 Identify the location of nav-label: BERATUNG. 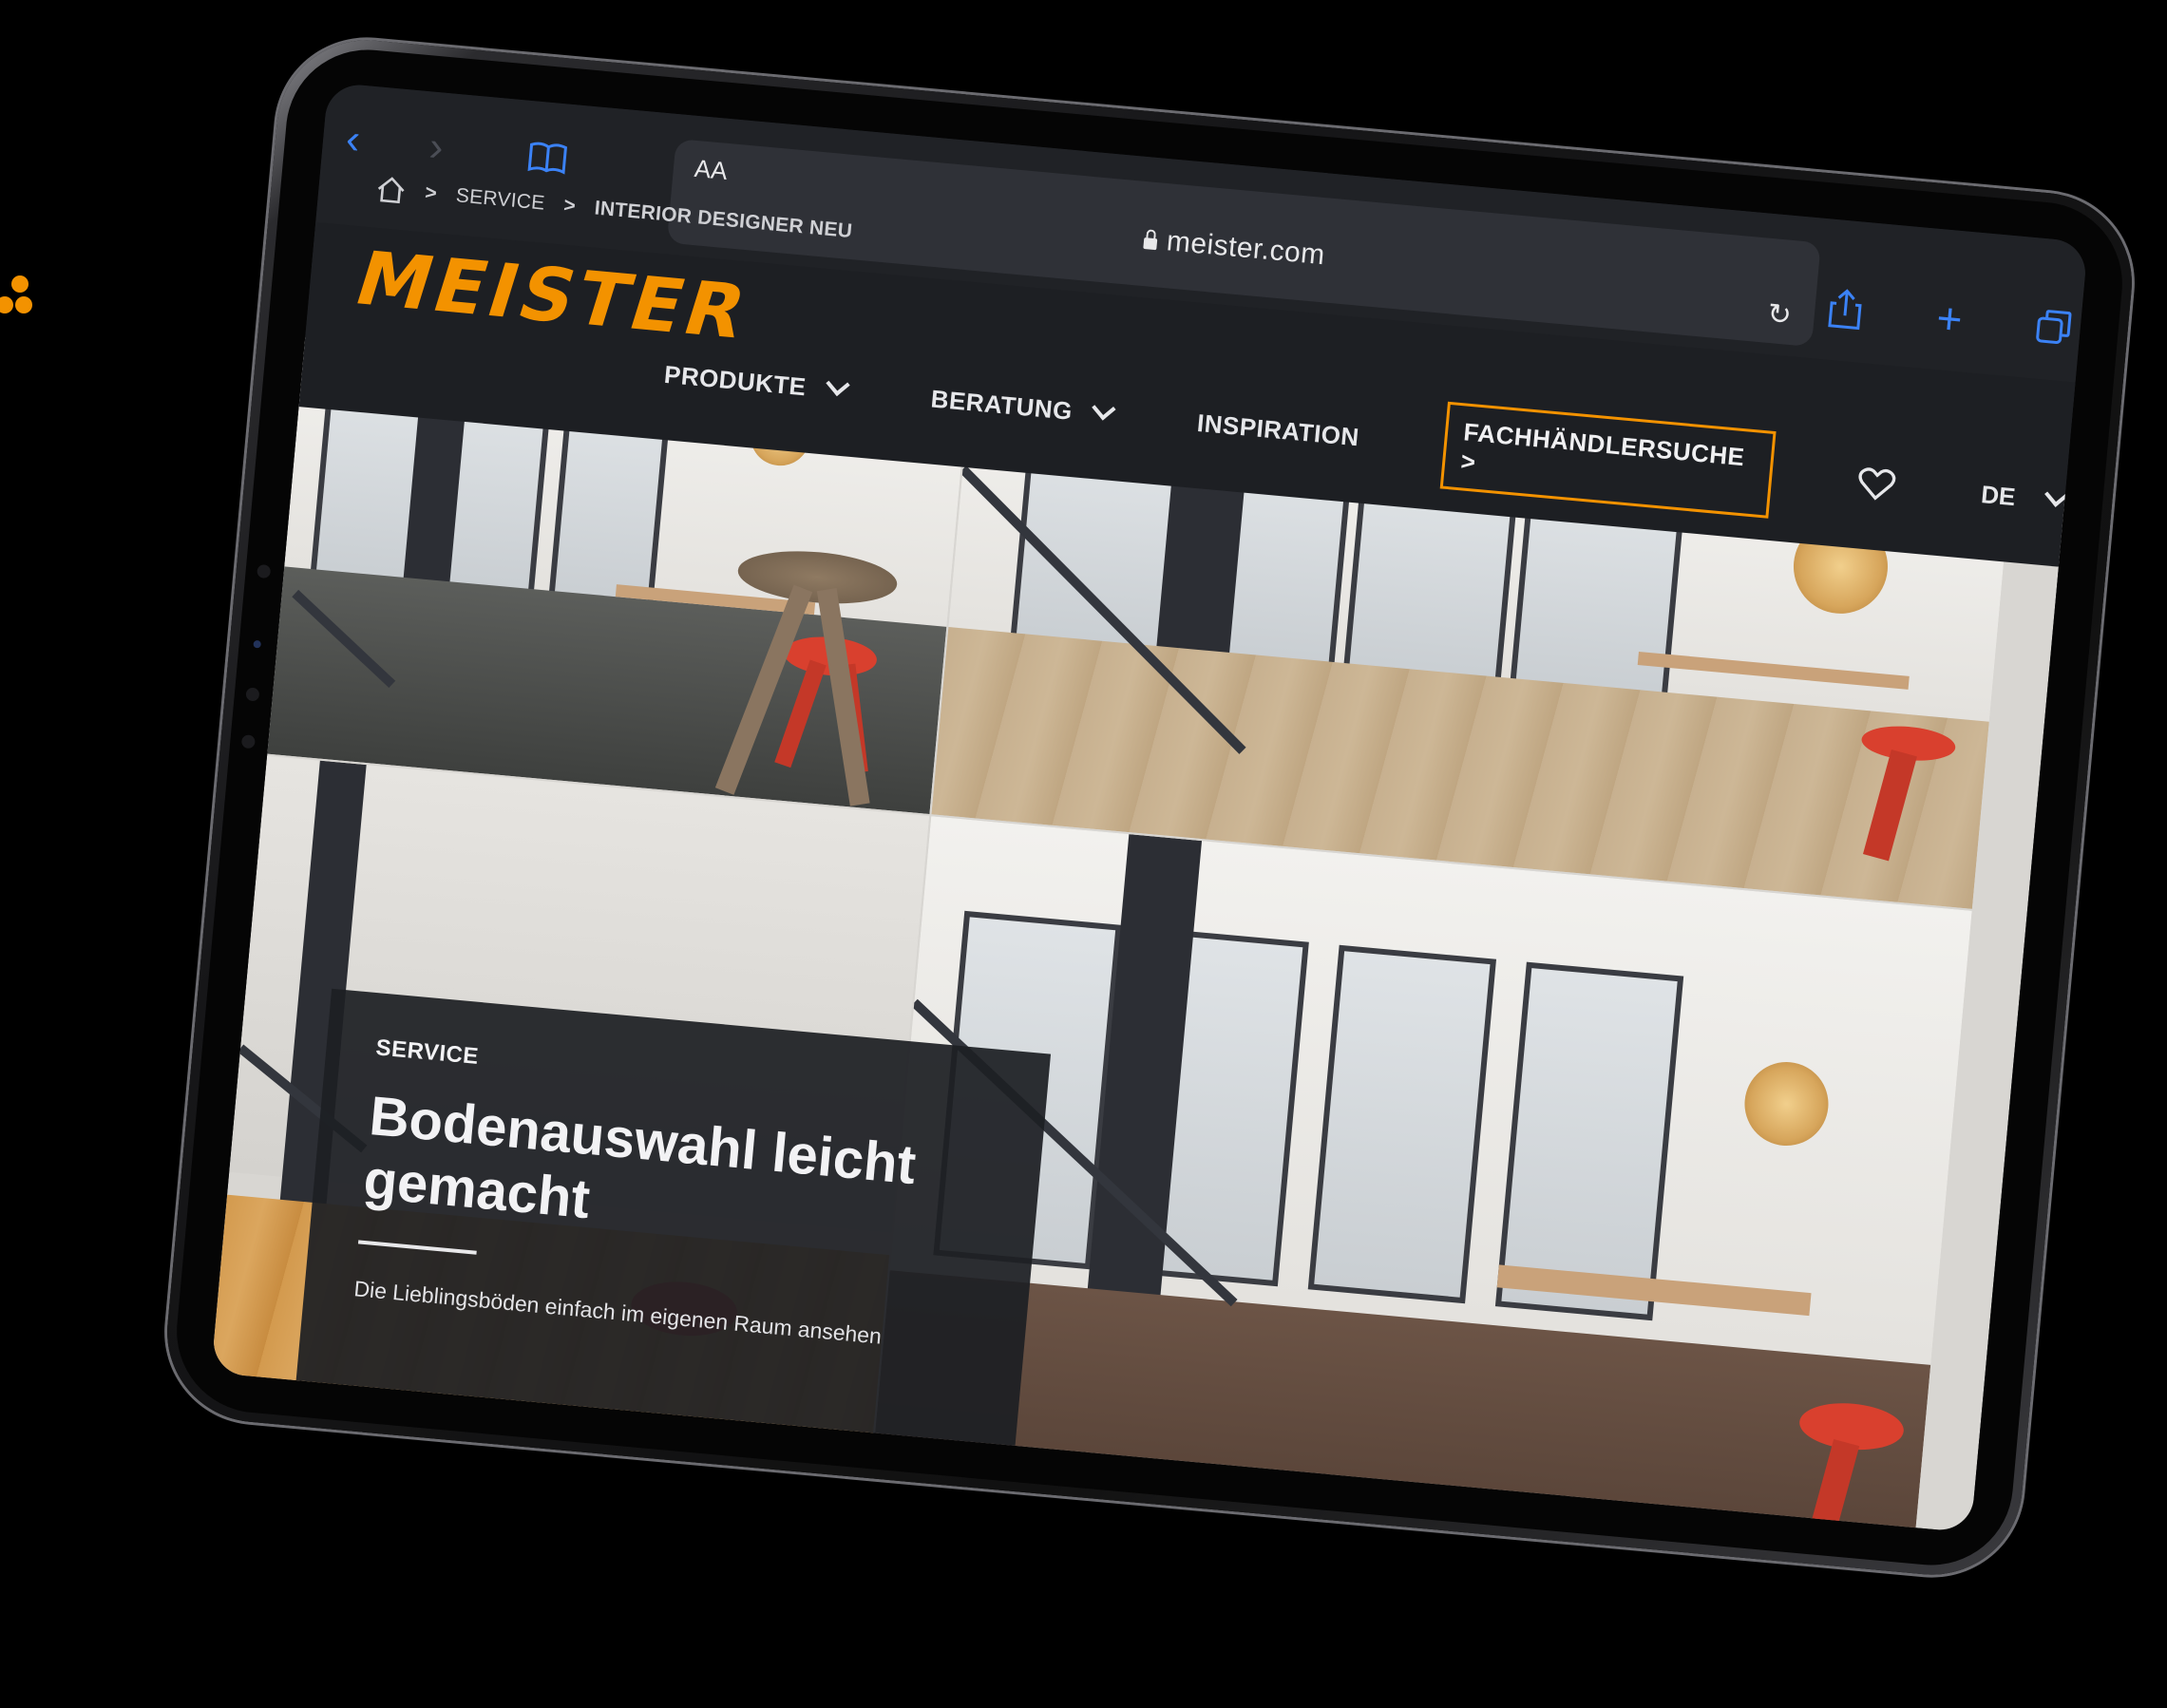
(1001, 404).